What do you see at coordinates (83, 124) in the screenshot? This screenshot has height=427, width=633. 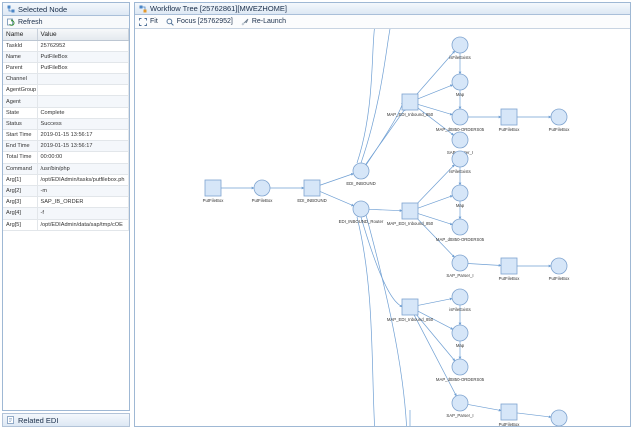 I see `property-value-cell: Success` at bounding box center [83, 124].